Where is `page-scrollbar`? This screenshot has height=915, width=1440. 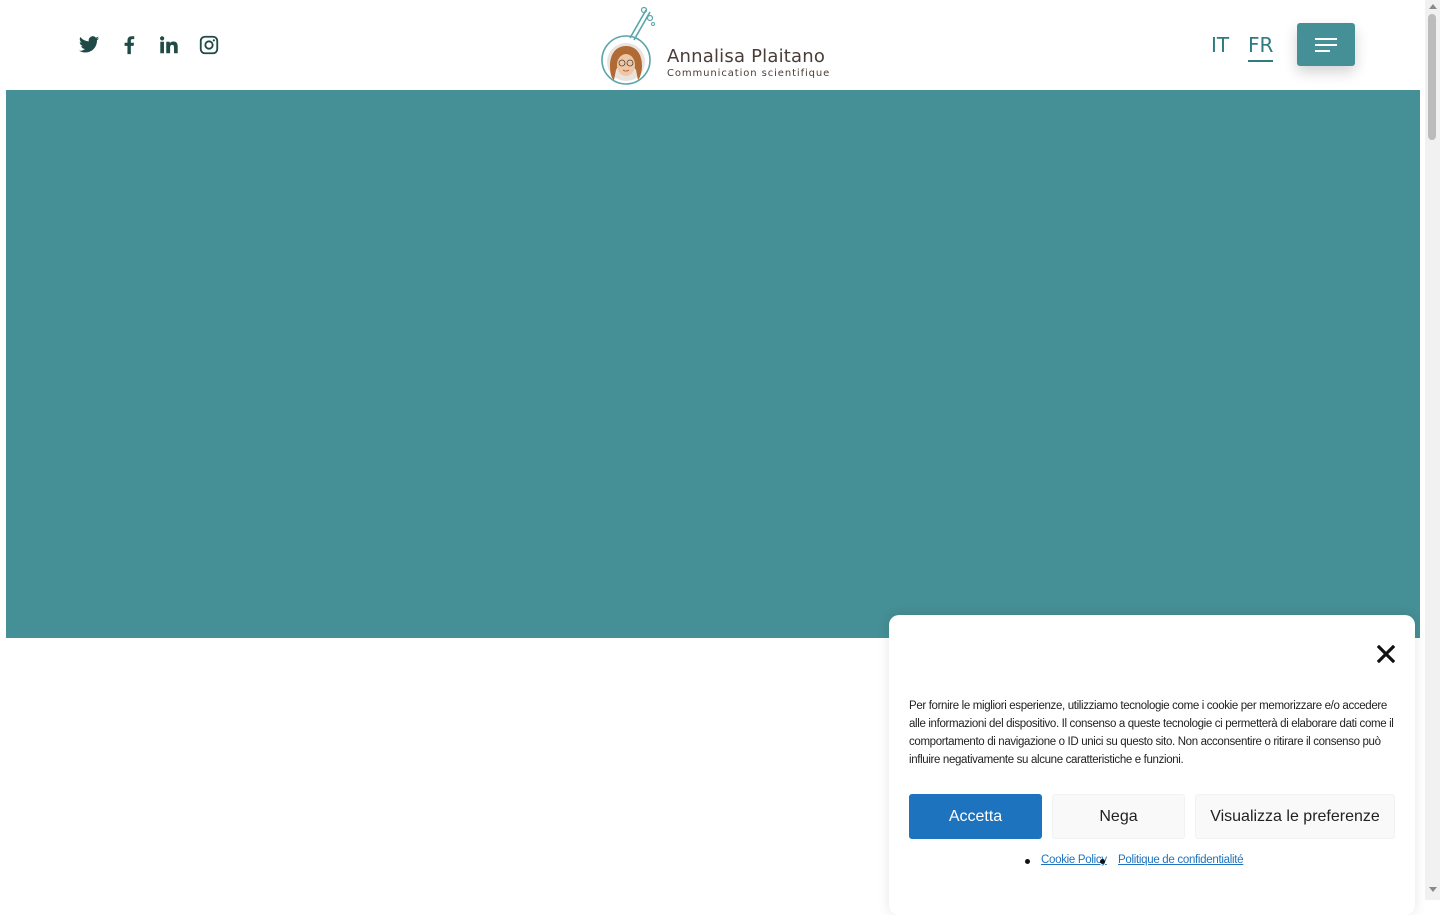 page-scrollbar is located at coordinates (1432, 450).